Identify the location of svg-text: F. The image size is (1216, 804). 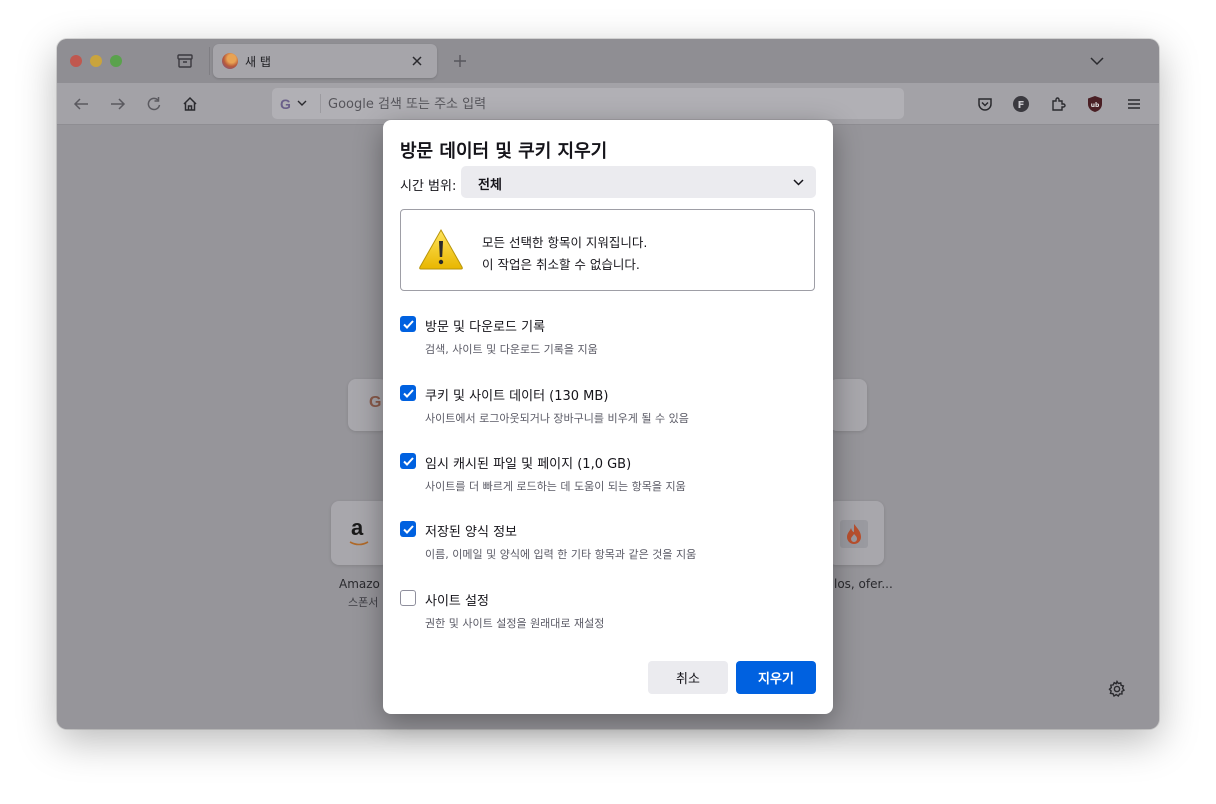
(1021, 105).